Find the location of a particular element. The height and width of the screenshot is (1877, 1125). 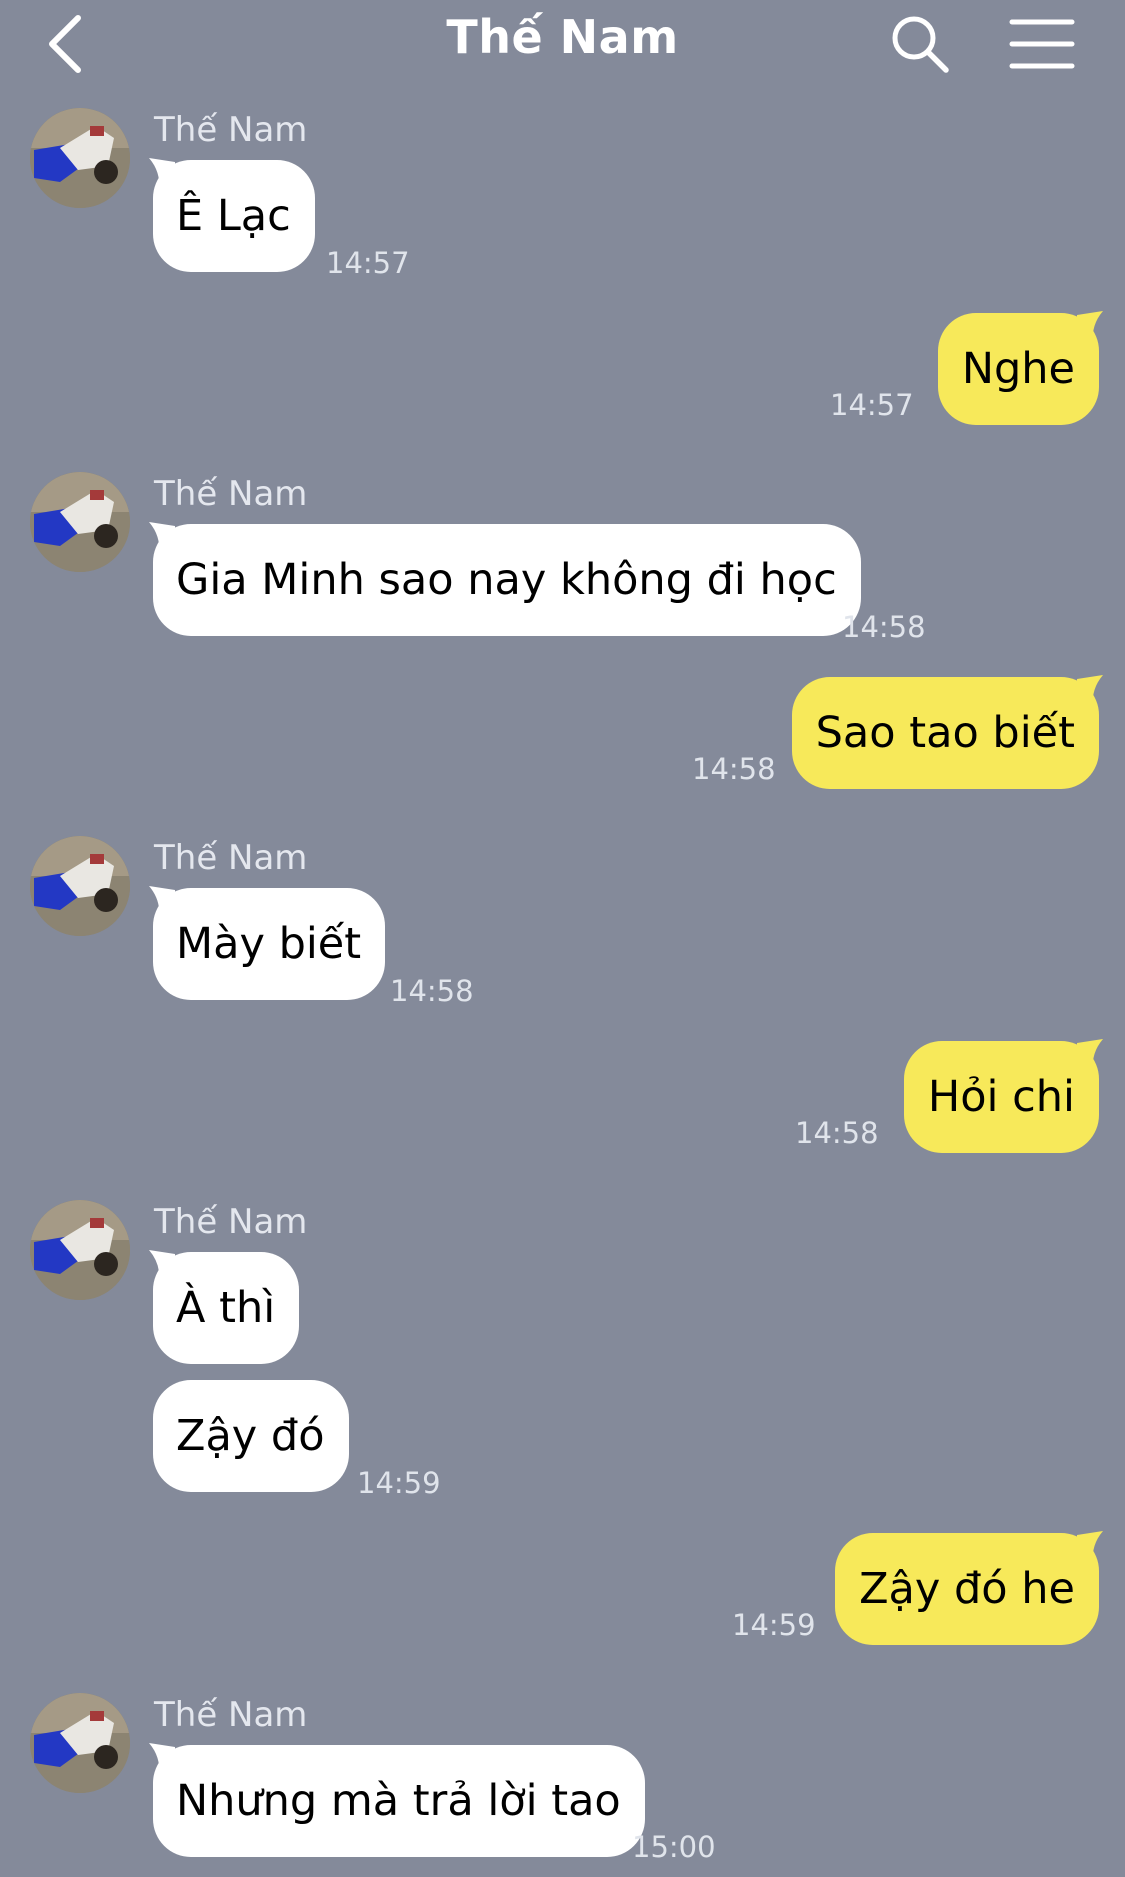

chat-header: Thế Nam is located at coordinates (562, 48).